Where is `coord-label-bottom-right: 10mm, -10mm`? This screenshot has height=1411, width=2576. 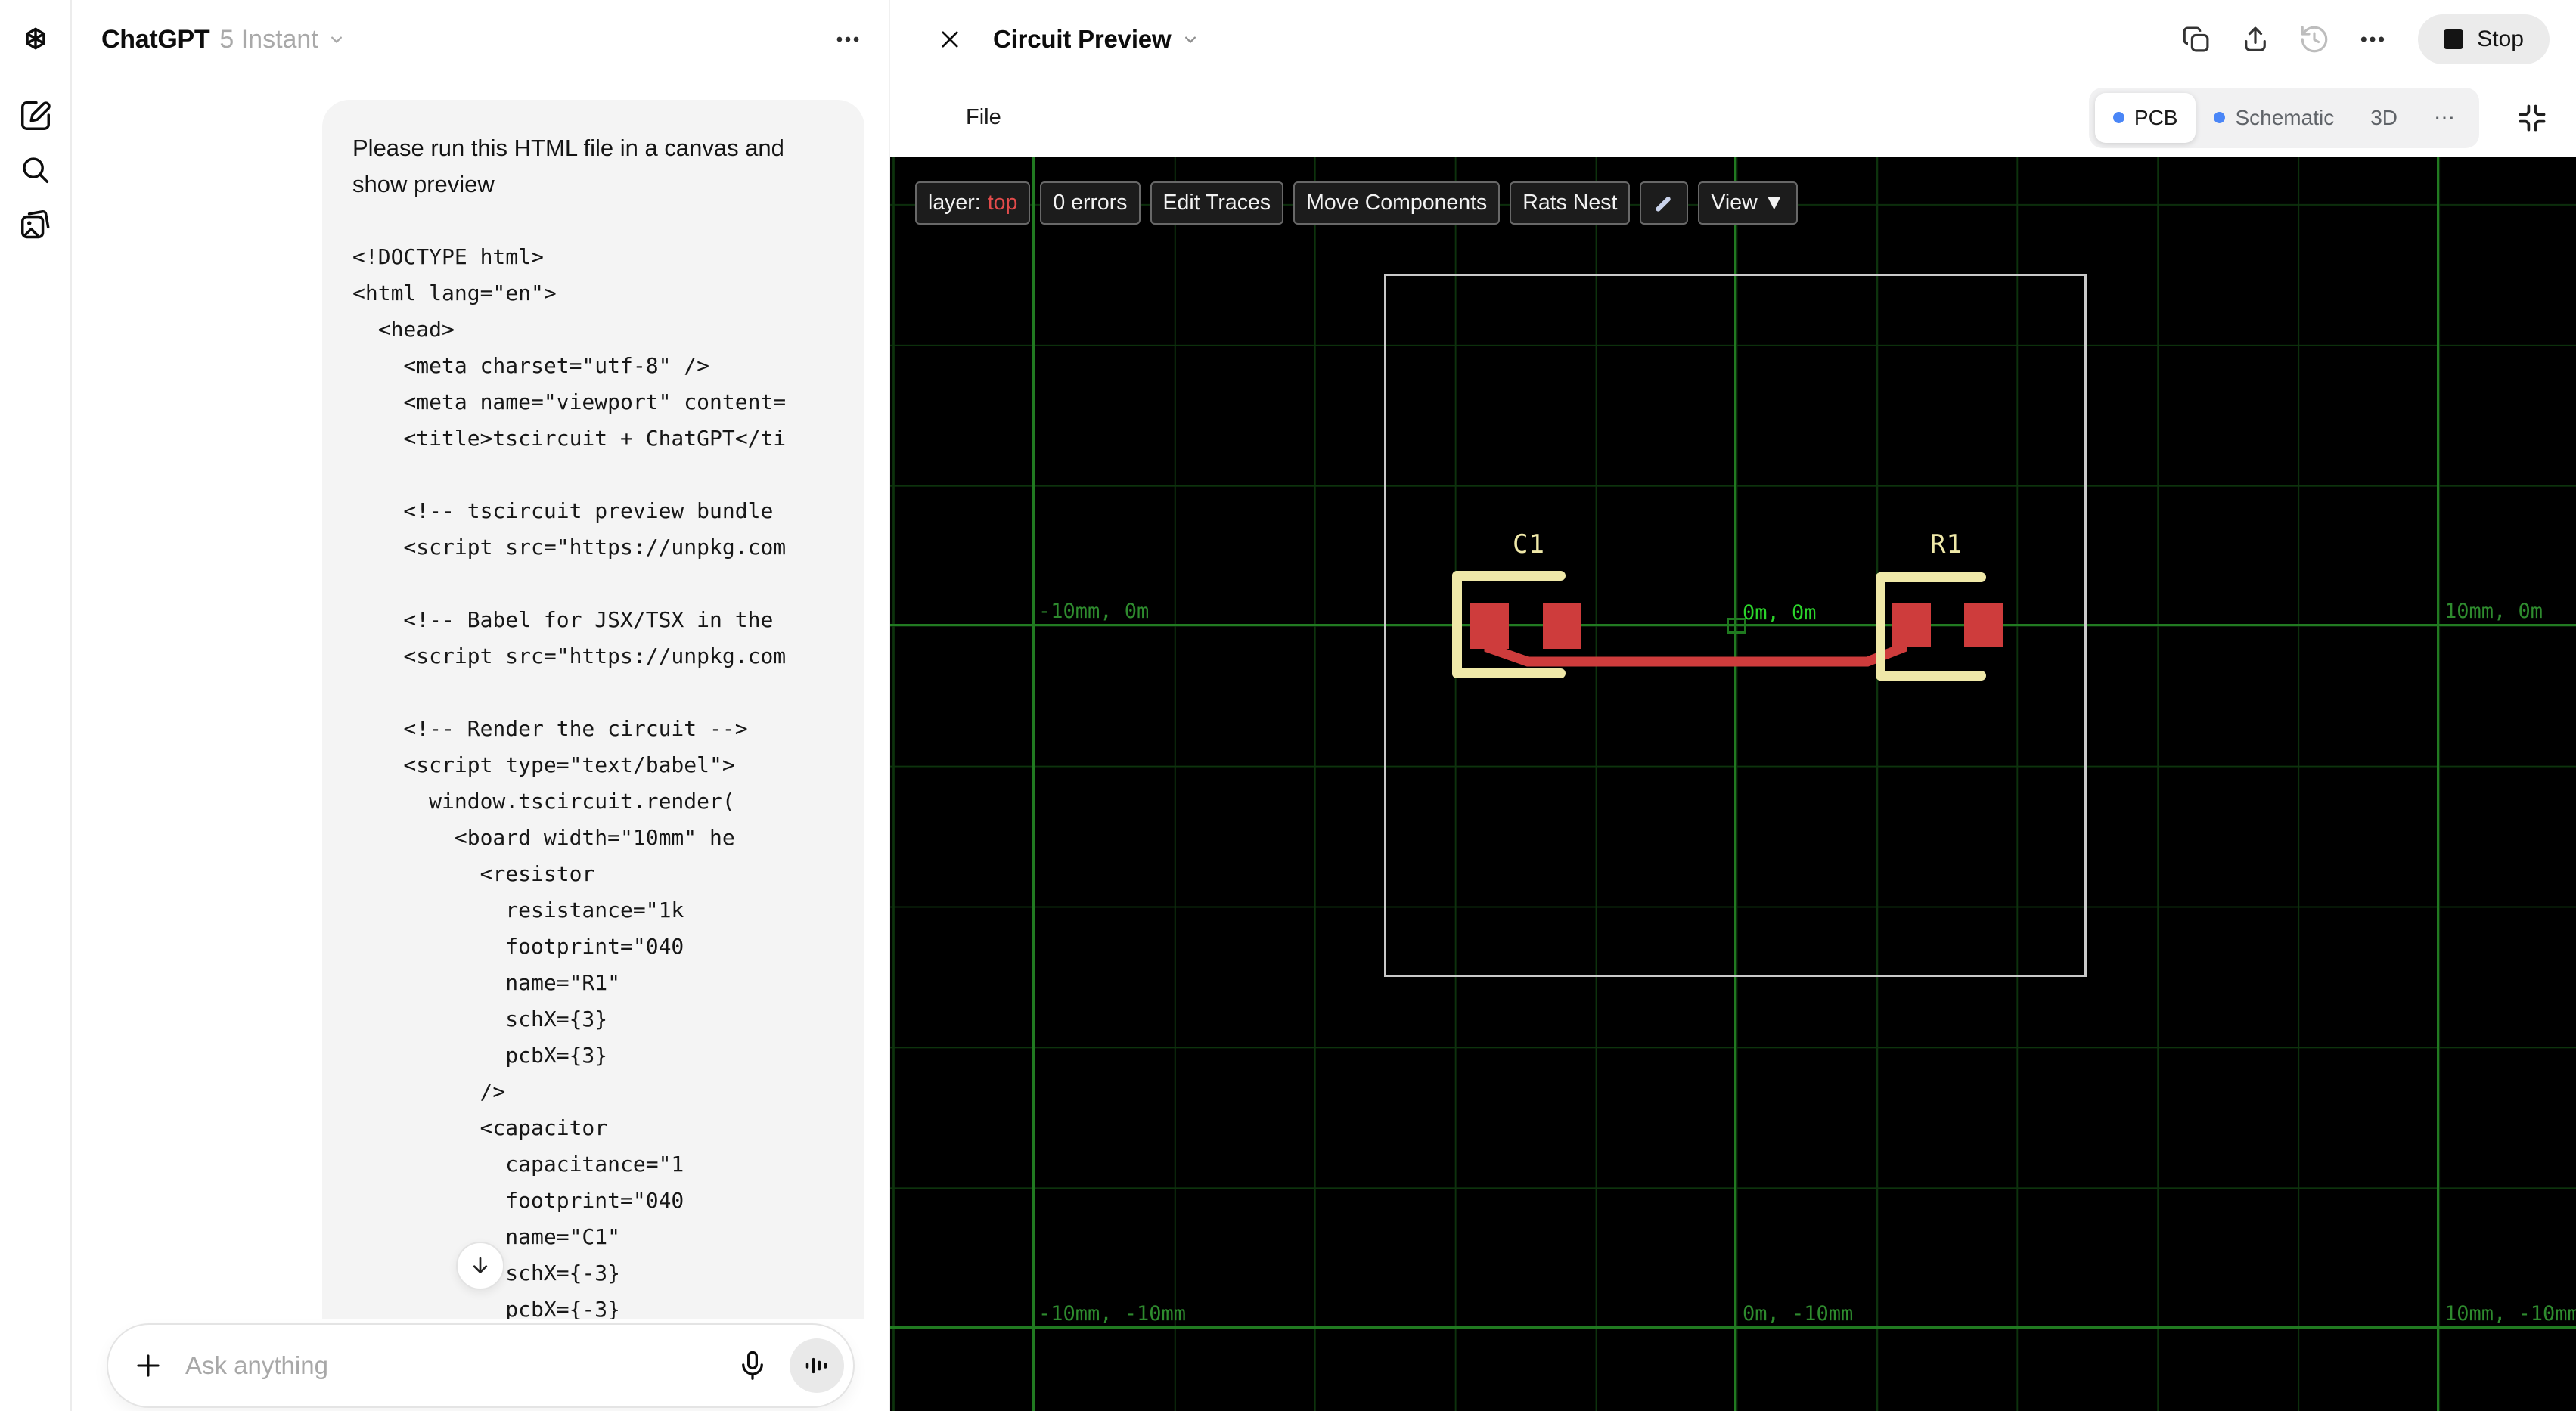 coord-label-bottom-right: 10mm, -10mm is located at coordinates (2510, 1314).